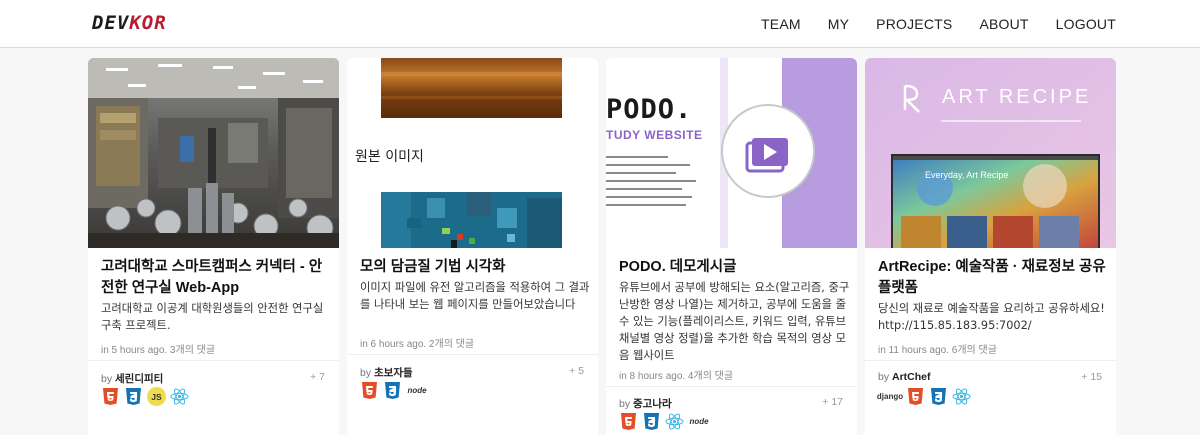  I want to click on artrecipe-image-title: ART RECIPE, so click(1017, 97).